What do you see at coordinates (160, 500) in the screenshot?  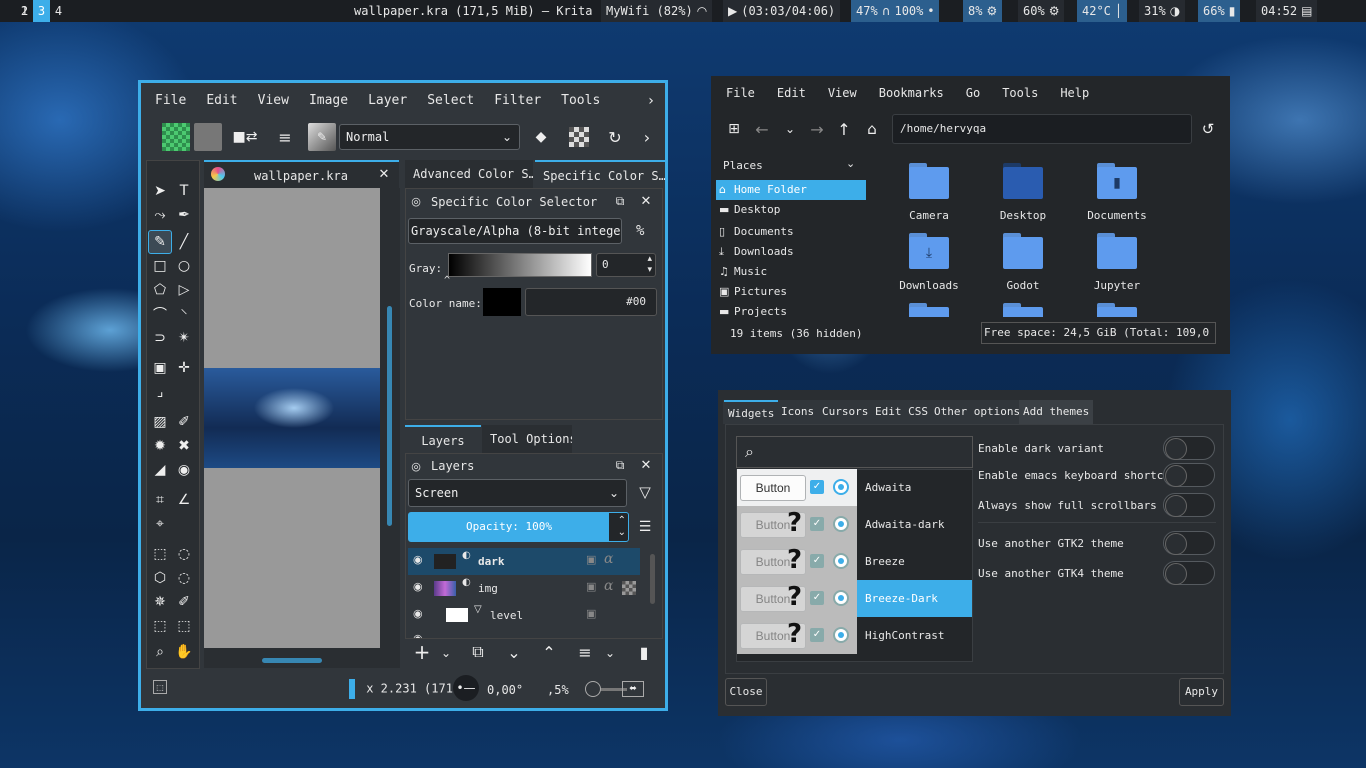 I see `assistant-tool-icon: ⌗` at bounding box center [160, 500].